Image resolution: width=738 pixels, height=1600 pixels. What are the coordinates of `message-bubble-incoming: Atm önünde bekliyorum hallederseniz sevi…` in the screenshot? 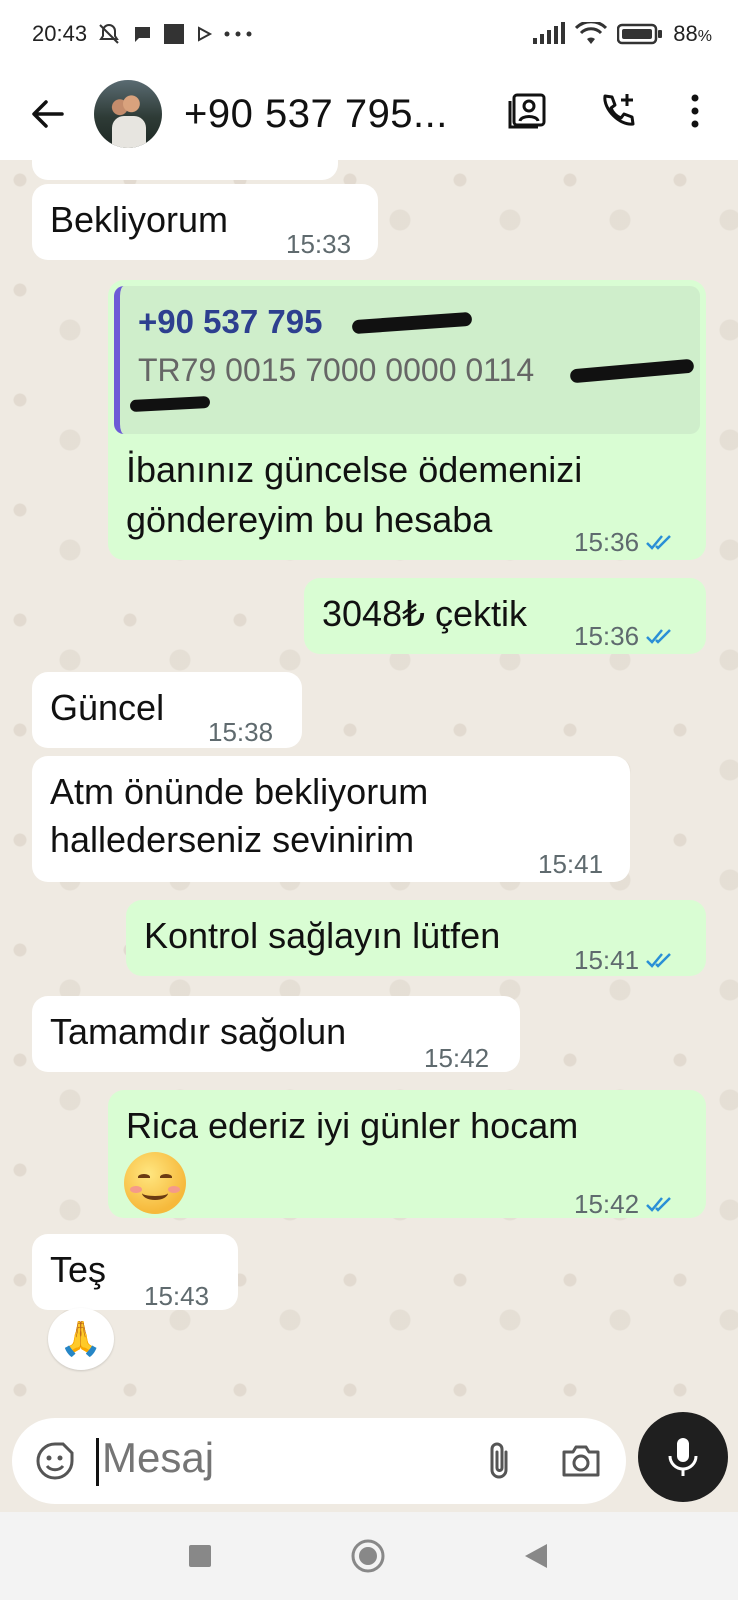 It's located at (331, 819).